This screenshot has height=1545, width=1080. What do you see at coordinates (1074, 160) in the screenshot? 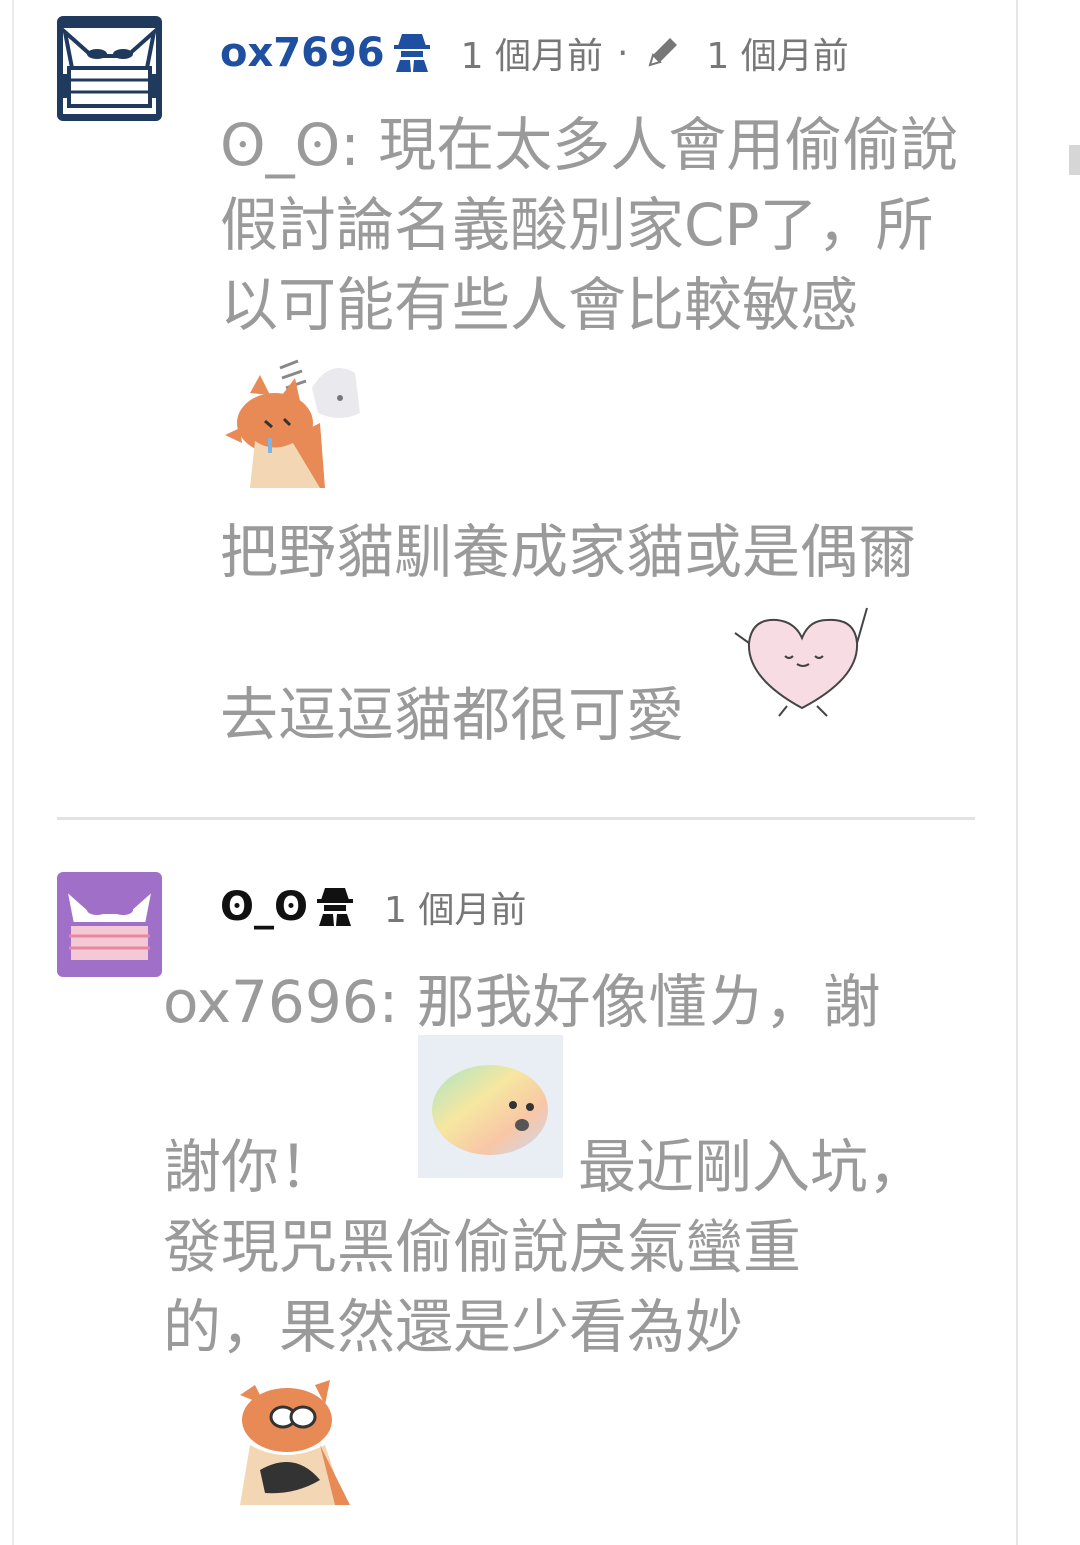
I see `scrollbar-thumb` at bounding box center [1074, 160].